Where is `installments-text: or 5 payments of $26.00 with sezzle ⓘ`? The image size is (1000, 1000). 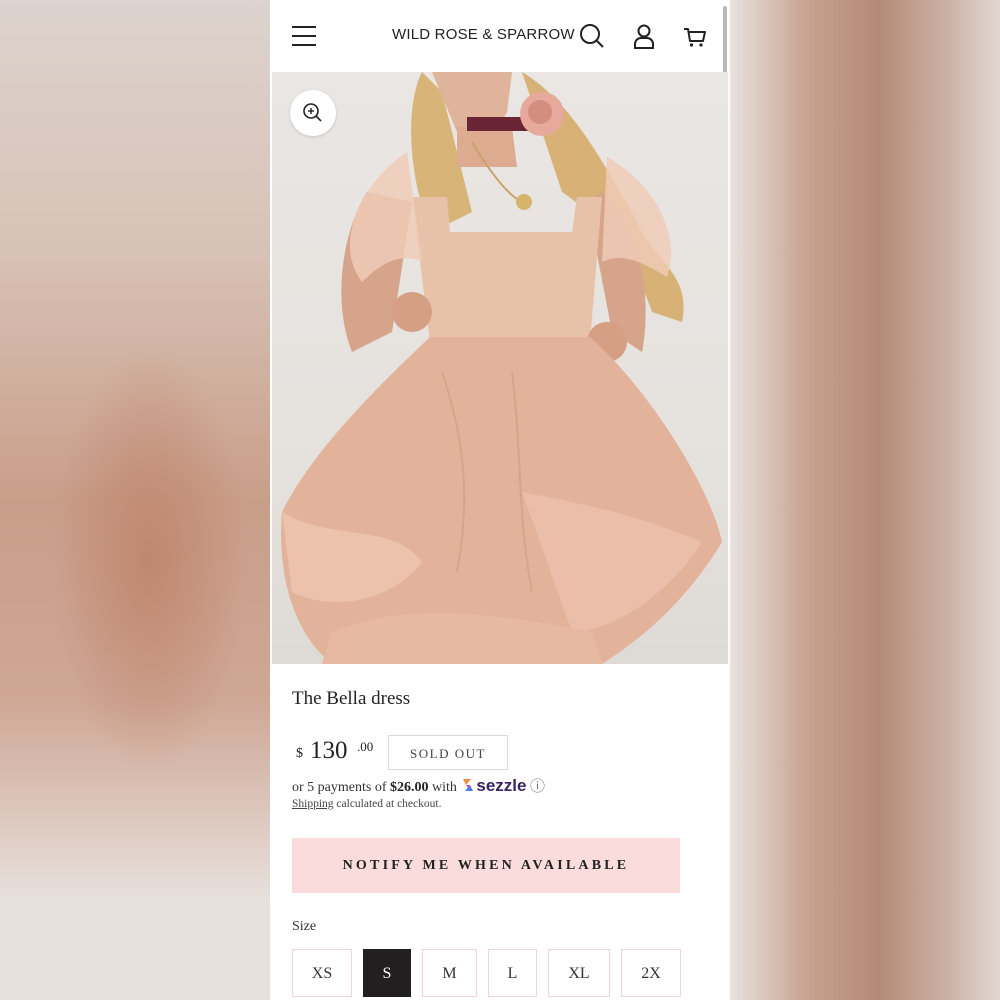
installments-text: or 5 payments of $26.00 with sezzle ⓘ is located at coordinates (418, 785).